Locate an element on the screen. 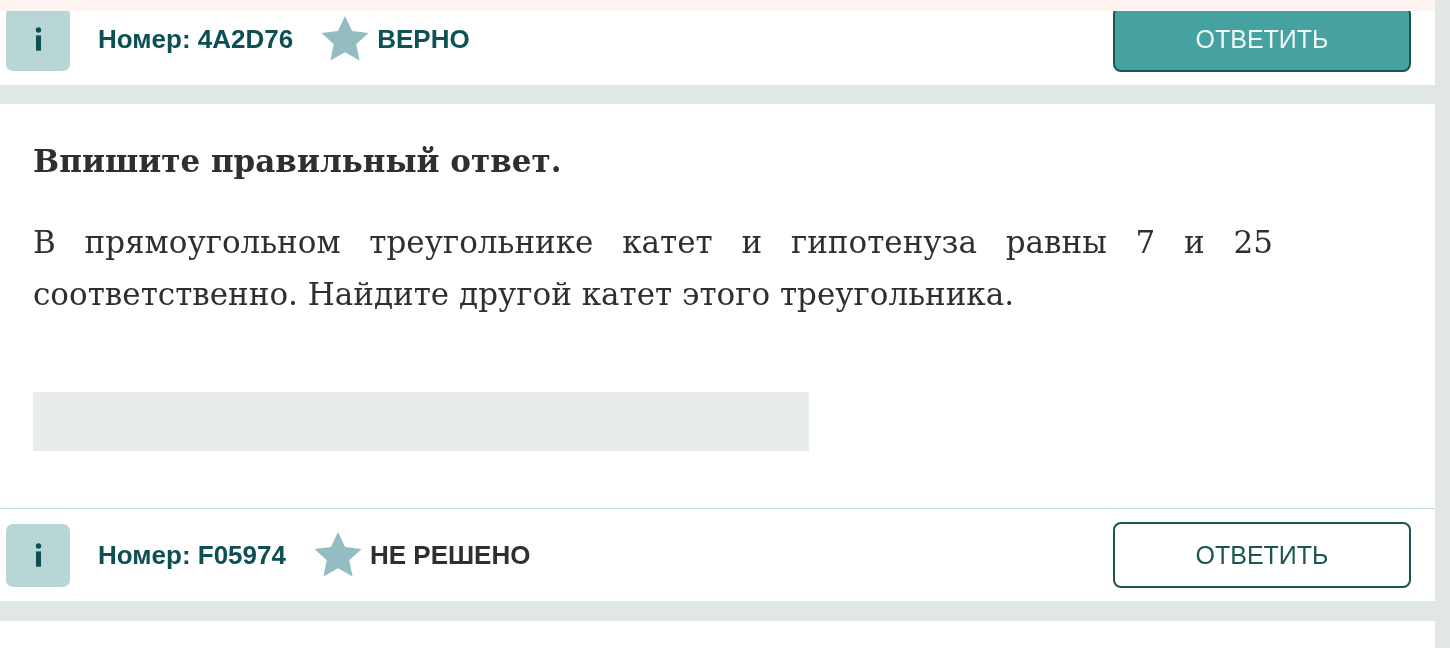  question-text: В прямоугольном треугольнике катет и гипотенуза равны 7 и 25 соответственно. Найдите другой катет этого треугольника. is located at coordinates (653, 268).